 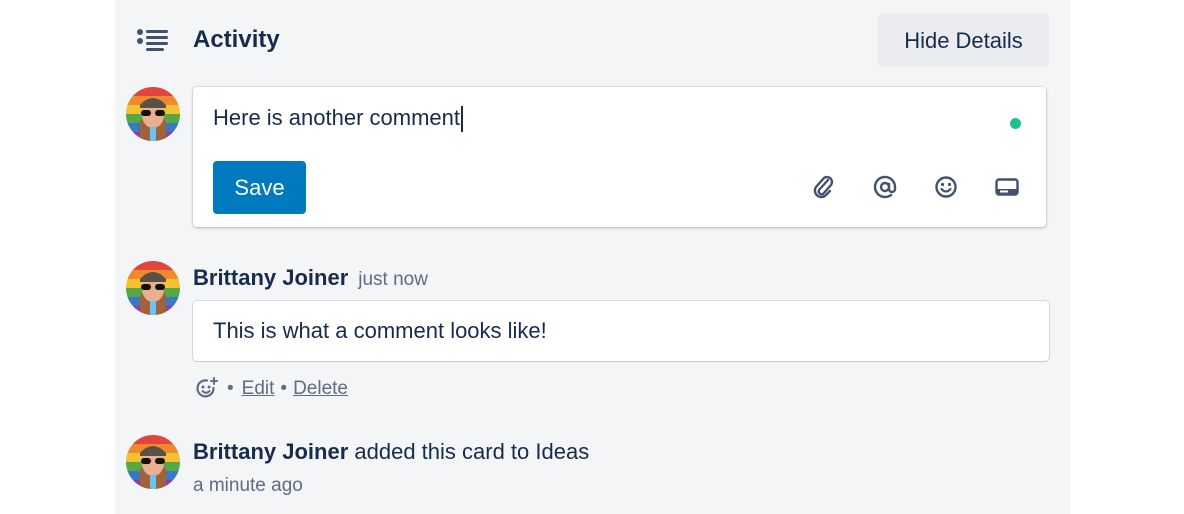 What do you see at coordinates (472, 451) in the screenshot?
I see `activity-action: added this card to Ideas` at bounding box center [472, 451].